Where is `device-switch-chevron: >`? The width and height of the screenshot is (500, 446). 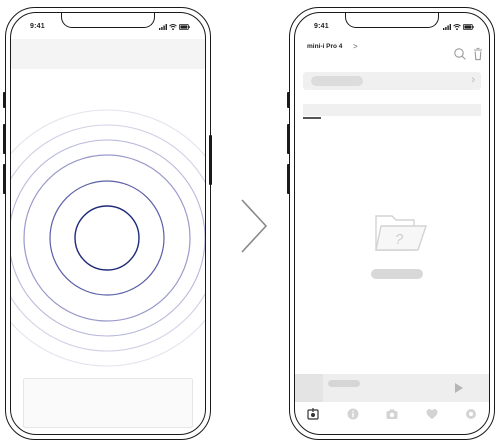
device-switch-chevron: > is located at coordinates (355, 46).